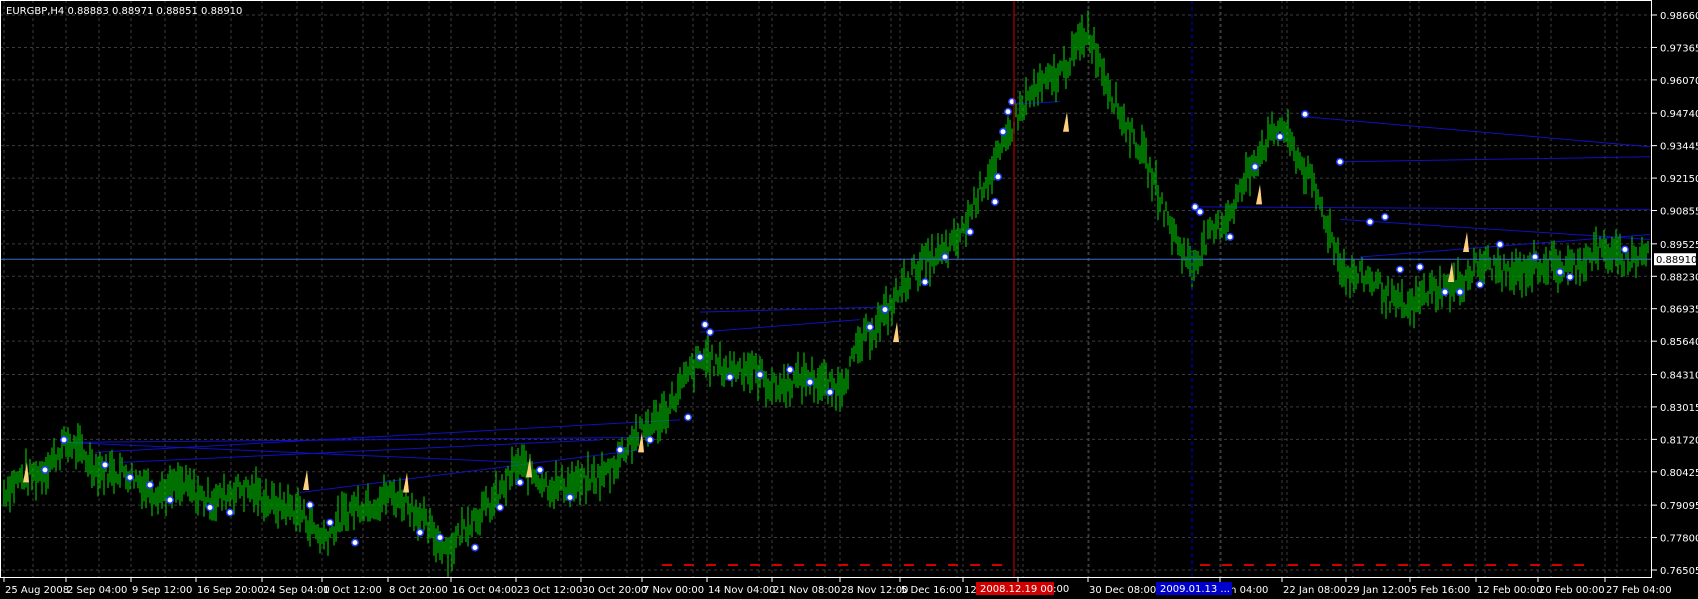  What do you see at coordinates (1440, 590) in the screenshot?
I see `time-tick-label: 5 Feb 16:00` at bounding box center [1440, 590].